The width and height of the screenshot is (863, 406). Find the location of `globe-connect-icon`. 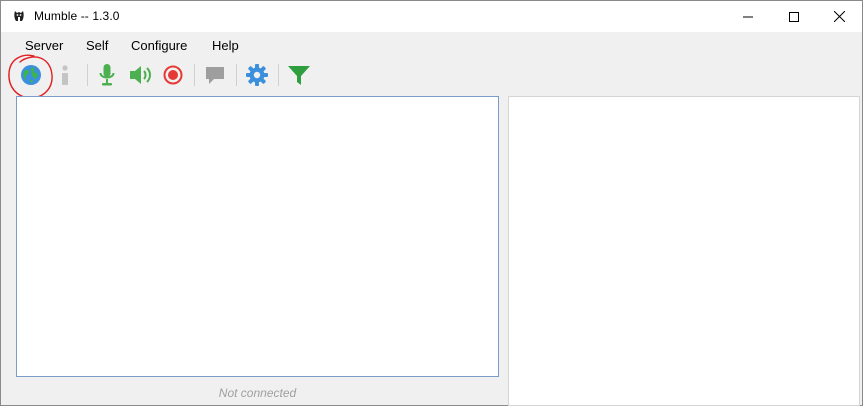

globe-connect-icon is located at coordinates (31, 75).